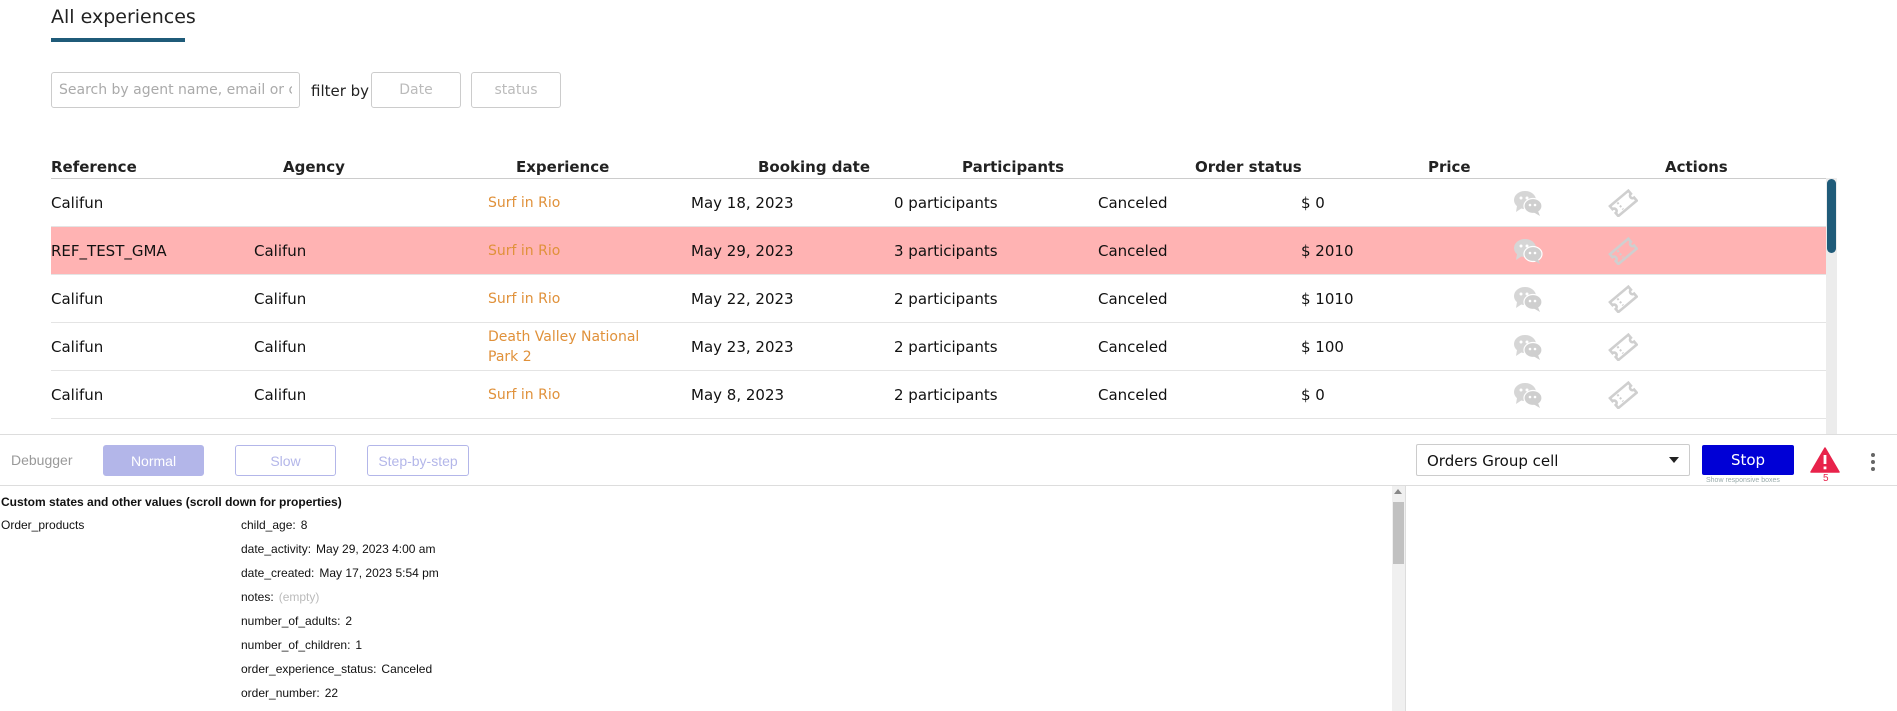 This screenshot has height=711, width=1897. Describe the element at coordinates (276, 549) in the screenshot. I see `property-key: date_activity:` at that location.